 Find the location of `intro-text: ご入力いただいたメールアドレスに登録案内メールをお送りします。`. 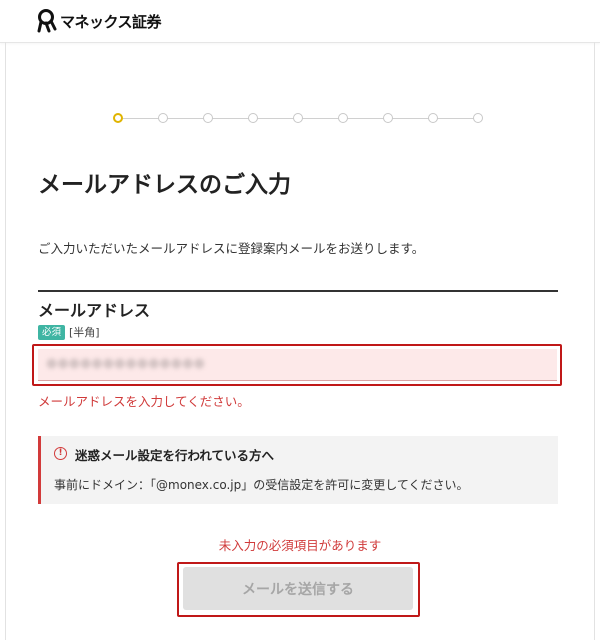

intro-text: ご入力いただいたメールアドレスに登録案内メールをお送りします。 is located at coordinates (231, 248).